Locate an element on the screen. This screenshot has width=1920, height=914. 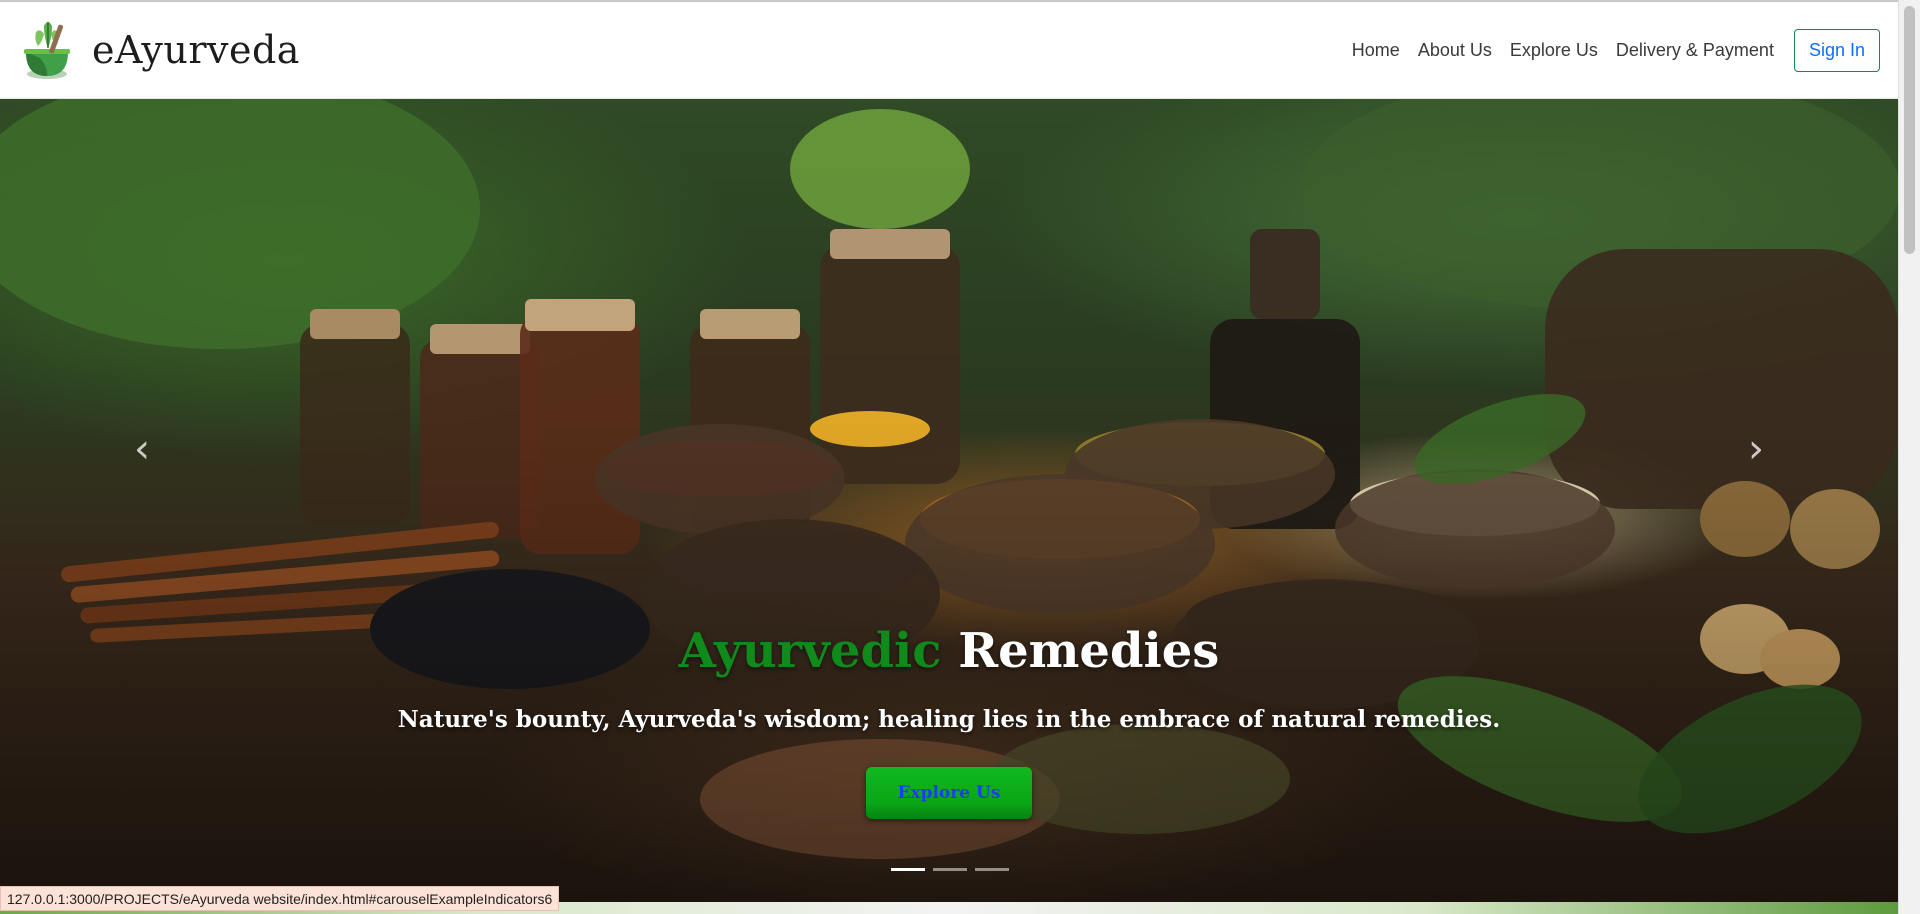
carousel-indicators is located at coordinates (950, 869).